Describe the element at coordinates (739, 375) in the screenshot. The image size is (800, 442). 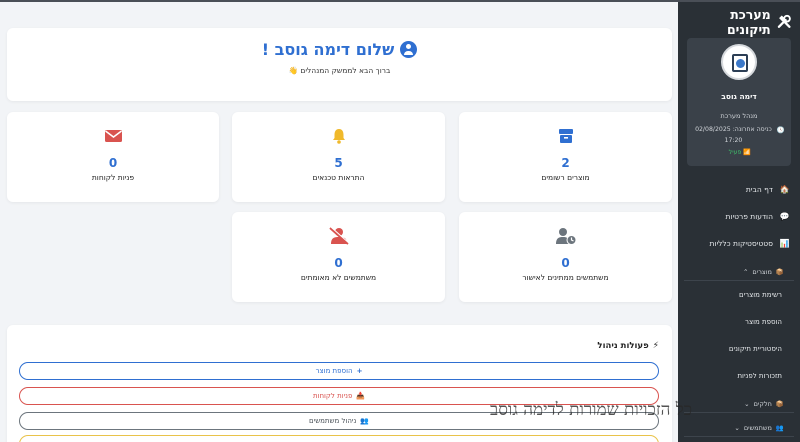
I see `sidebar-item-reminders: תזכורות לפניות` at that location.